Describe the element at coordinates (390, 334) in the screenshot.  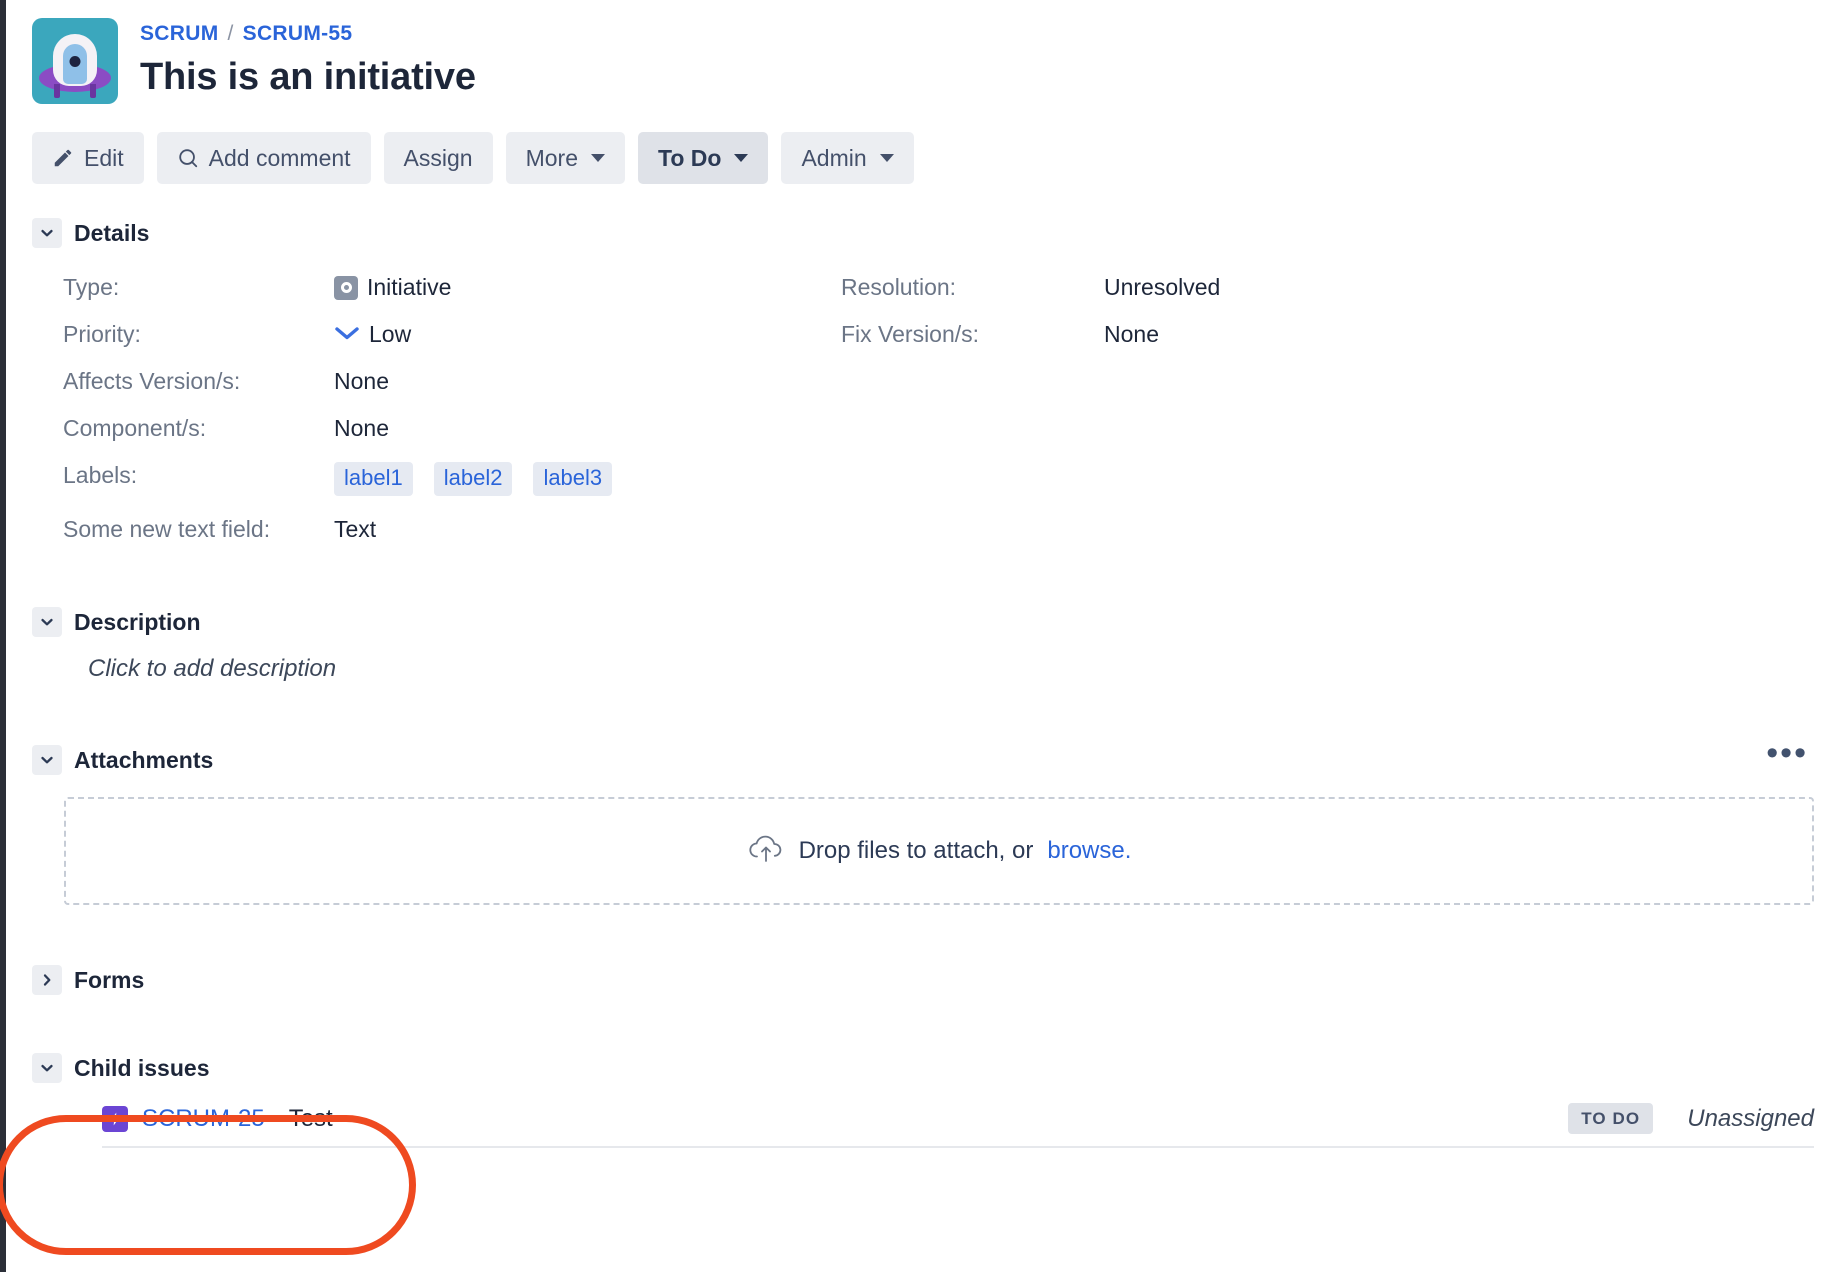
I see `field-value-priority-text: Low` at that location.